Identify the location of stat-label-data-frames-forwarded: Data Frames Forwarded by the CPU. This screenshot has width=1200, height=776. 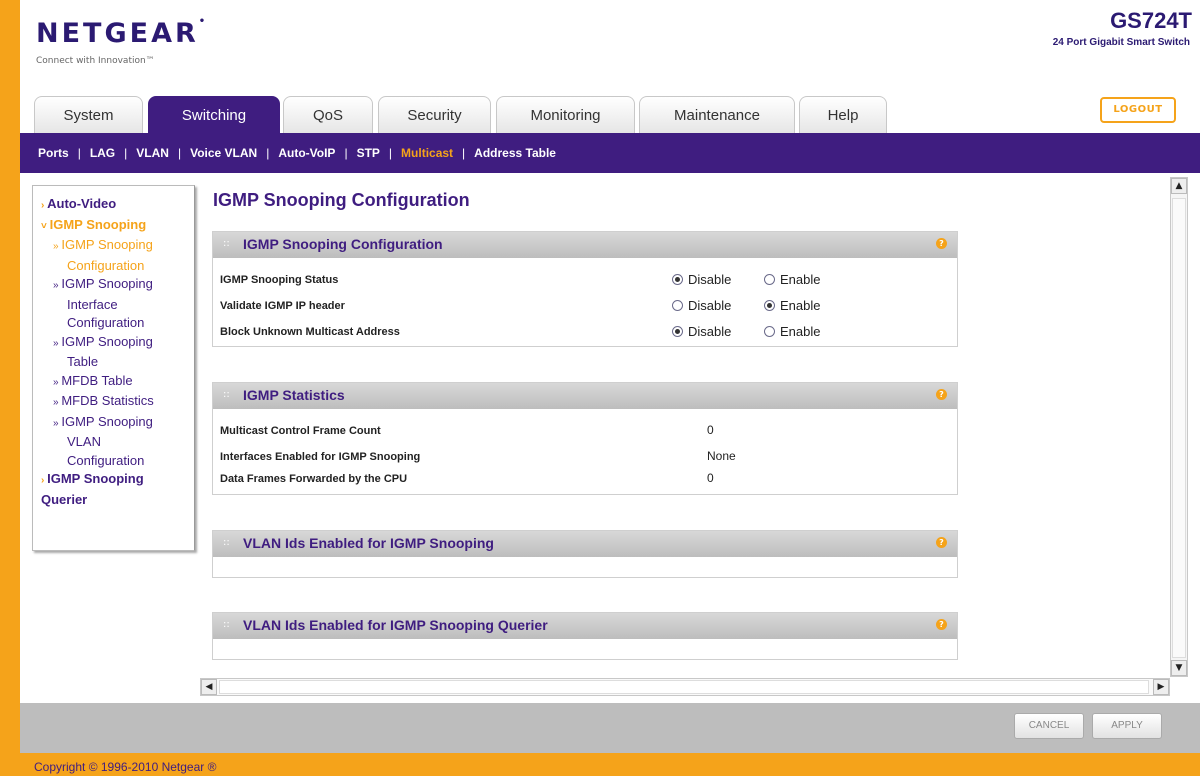
(314, 479).